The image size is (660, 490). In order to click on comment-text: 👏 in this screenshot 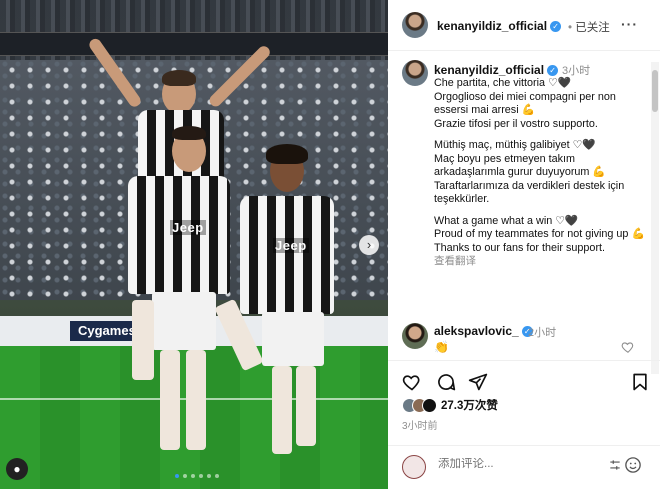, I will do `click(441, 347)`.